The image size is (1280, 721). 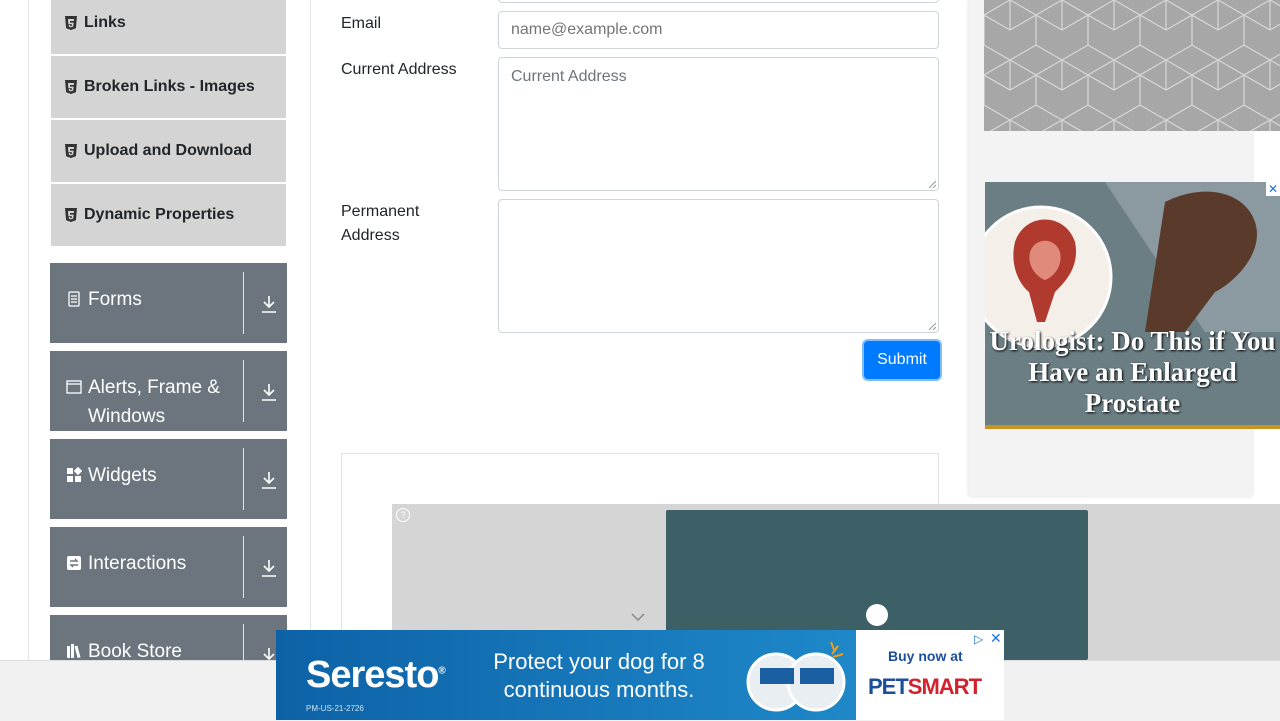 What do you see at coordinates (168, 27) in the screenshot?
I see `sidebar-item-links: Links` at bounding box center [168, 27].